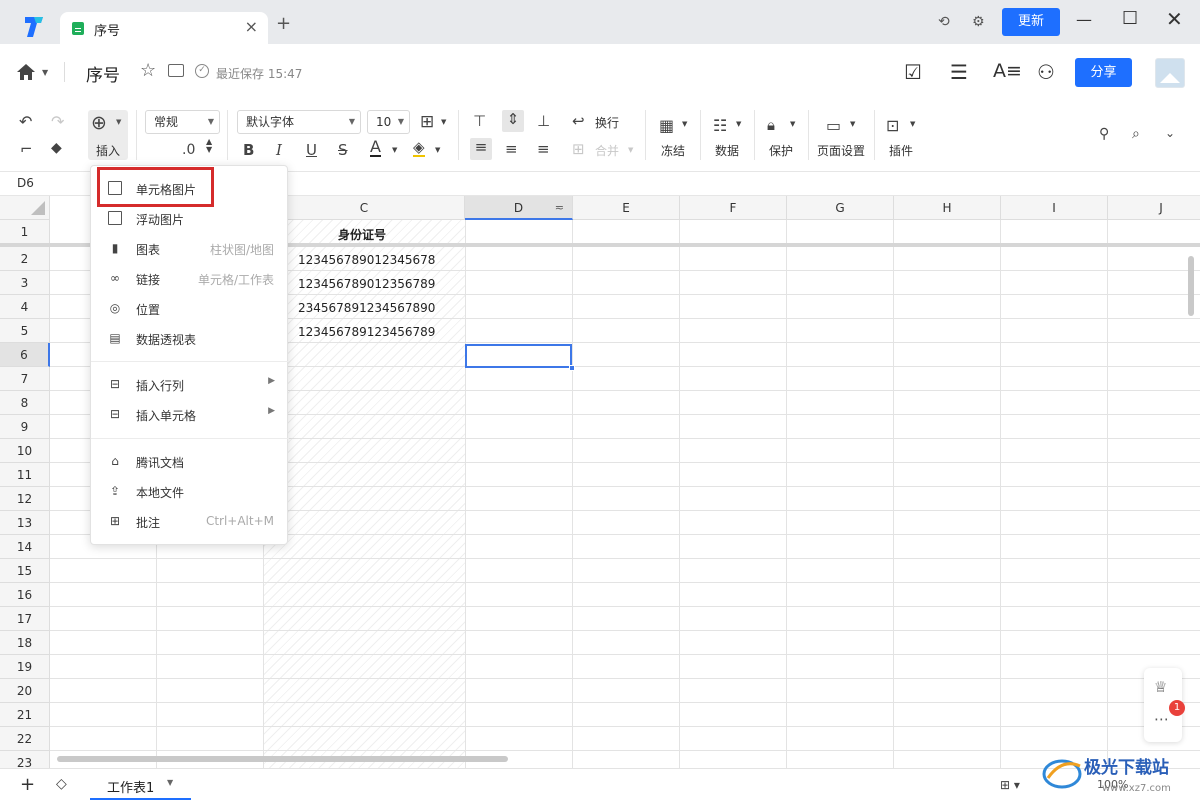  What do you see at coordinates (481, 149) in the screenshot?
I see `align-left-icon: ≡` at bounding box center [481, 149].